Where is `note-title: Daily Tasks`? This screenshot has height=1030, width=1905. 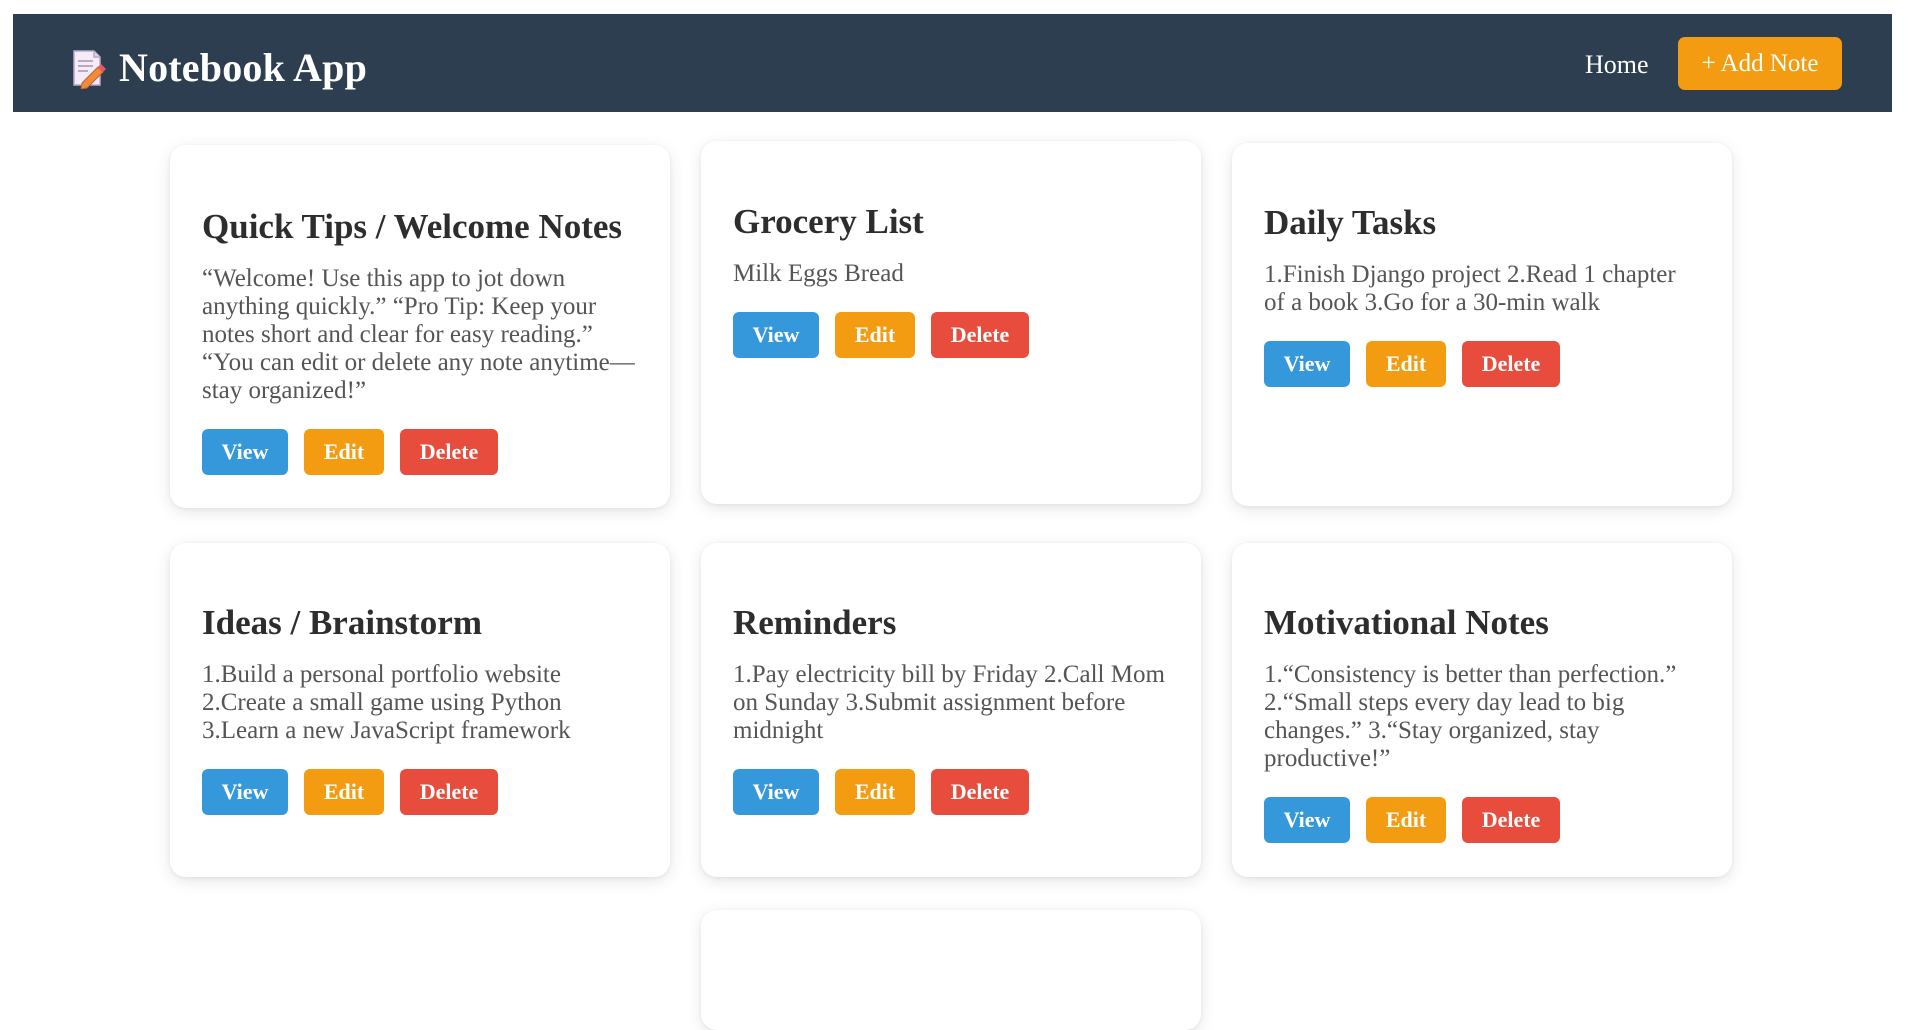 note-title: Daily Tasks is located at coordinates (1350, 222).